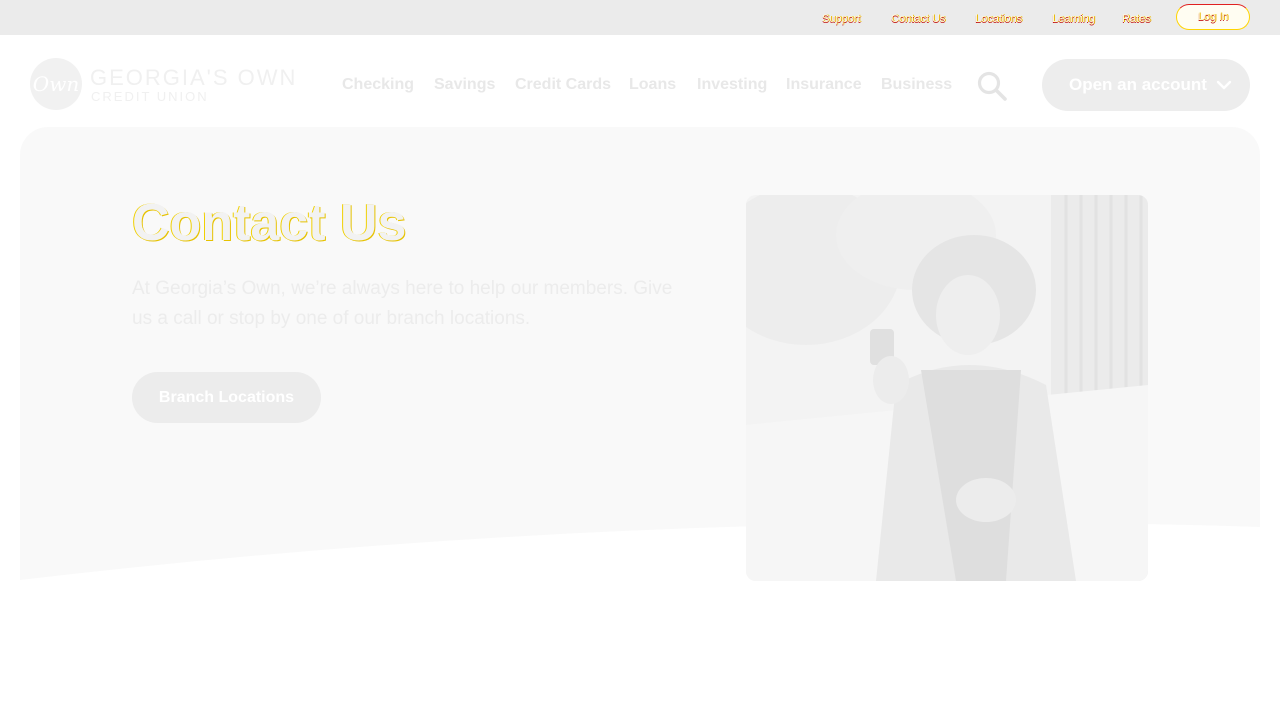  Describe the element at coordinates (824, 85) in the screenshot. I see `nav-item-insurance: Insurance` at that location.